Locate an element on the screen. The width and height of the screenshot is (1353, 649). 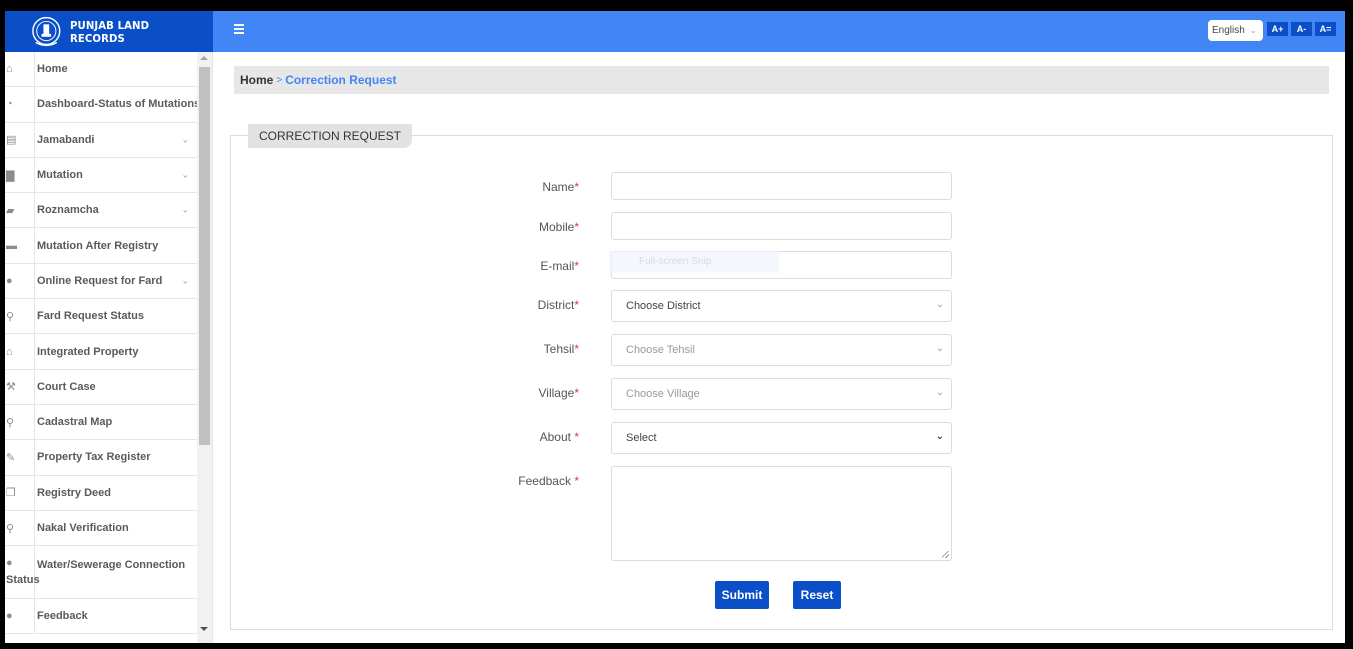
sidebar-item-integrated-property: ⌂ Integrated Property is located at coordinates (101, 352).